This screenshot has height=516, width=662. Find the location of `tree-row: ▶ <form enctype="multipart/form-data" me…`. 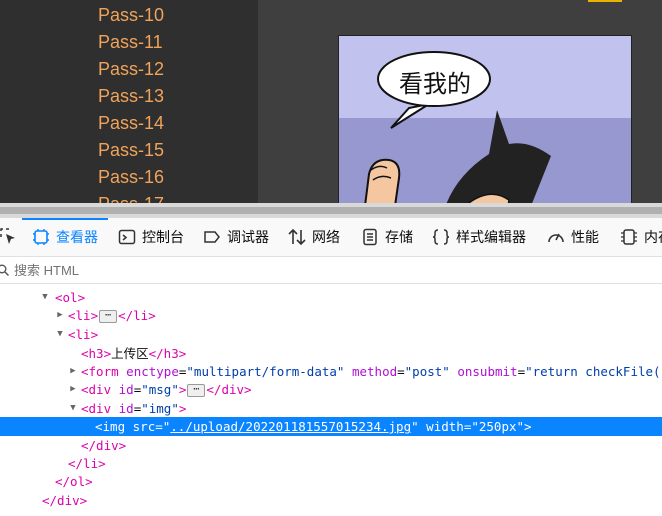

tree-row: ▶ <form enctype="multipart/form-data" me… is located at coordinates (331, 371).